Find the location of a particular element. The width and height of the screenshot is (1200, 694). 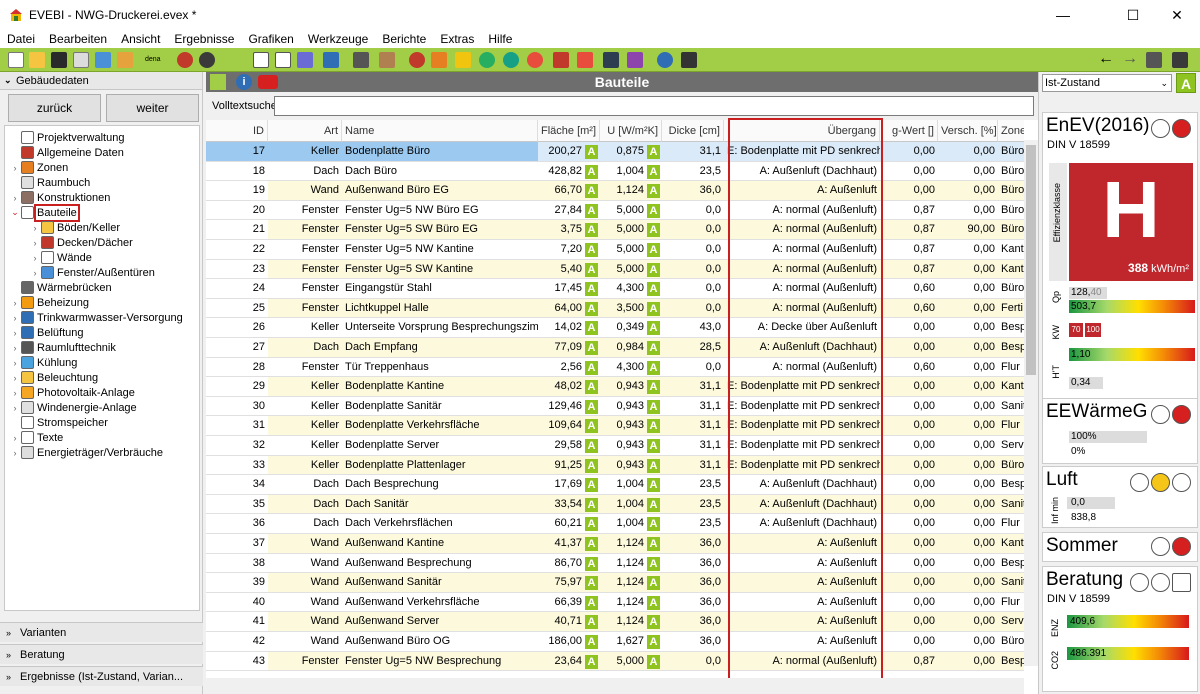

tree-item-windenergie: › Windenergie-Anlage is located at coordinates (73, 407).